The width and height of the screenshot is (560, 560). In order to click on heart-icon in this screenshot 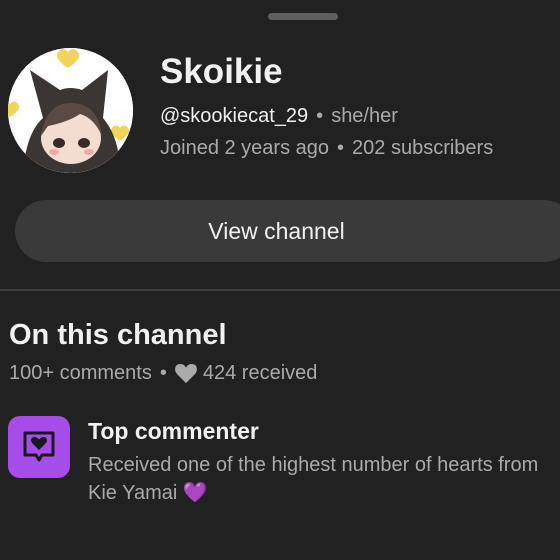, I will do `click(185, 373)`.